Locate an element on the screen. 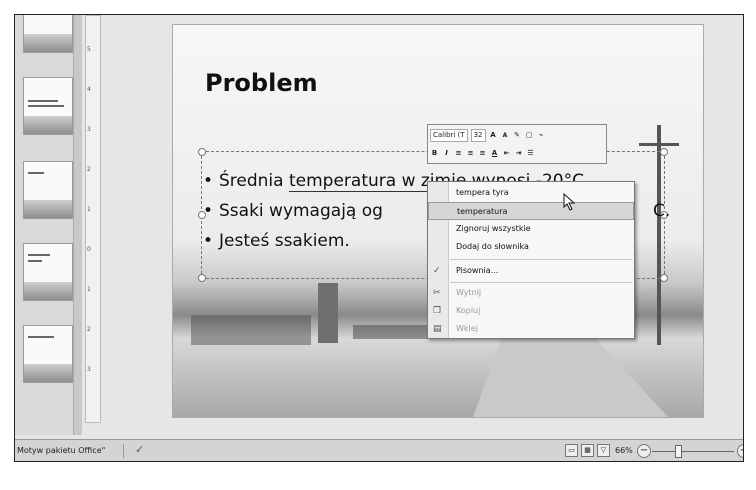 The height and width of the screenshot is (490, 756). bullet-text: Średnia is located at coordinates (254, 181).